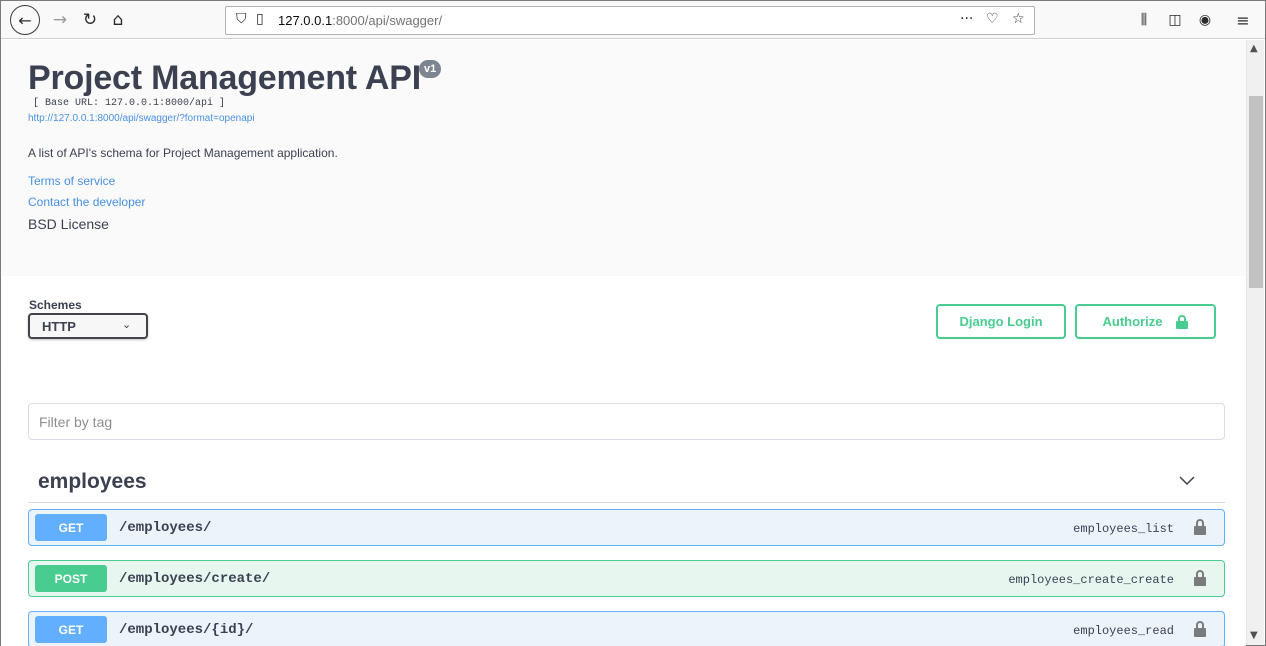  What do you see at coordinates (630, 20) in the screenshot?
I see `url-bar: ⛉ ▯ 127.0.0.1:8000/api/swagger/ ··· ♡ ☆` at bounding box center [630, 20].